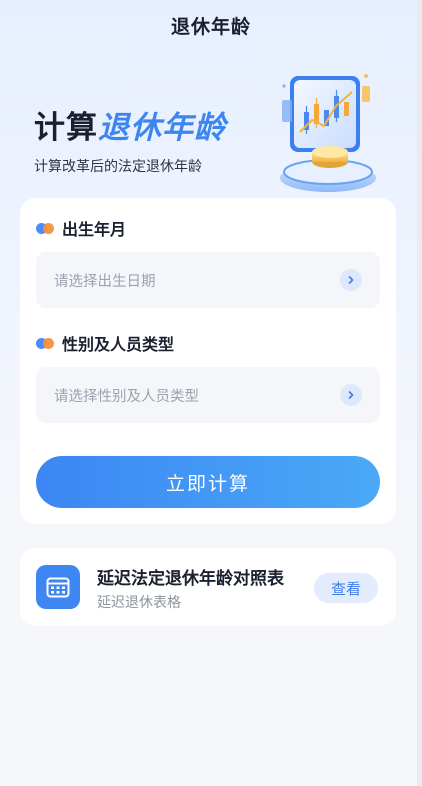  Describe the element at coordinates (190, 579) in the screenshot. I see `comparison-table-title: 延迟法定退休年龄对照表` at that location.